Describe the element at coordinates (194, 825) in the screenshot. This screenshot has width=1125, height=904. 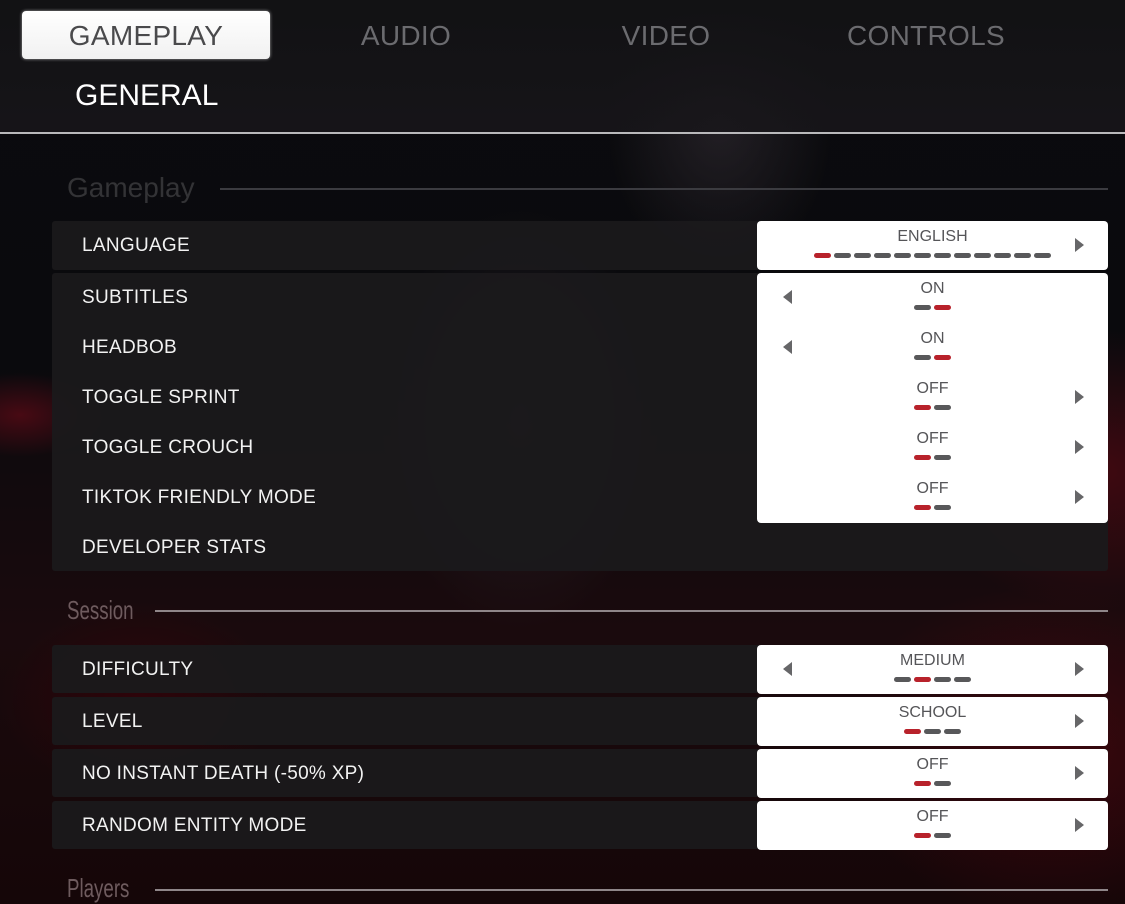
I see `setting-label: RANDOM ENTITY MODE` at that location.